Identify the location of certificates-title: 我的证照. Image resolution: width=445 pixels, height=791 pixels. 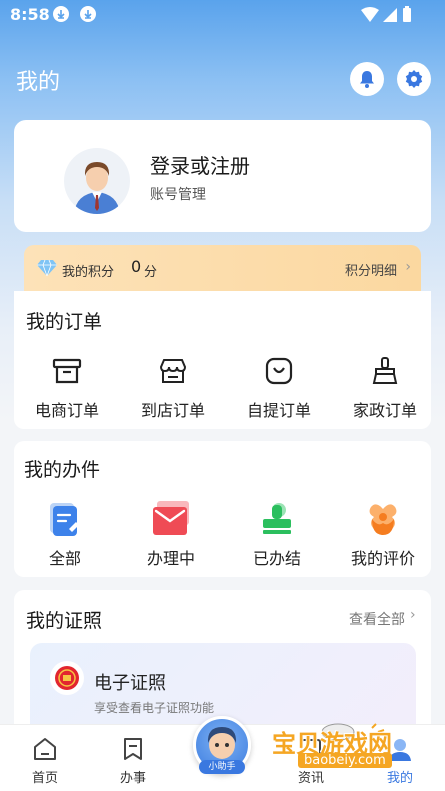
(64, 621).